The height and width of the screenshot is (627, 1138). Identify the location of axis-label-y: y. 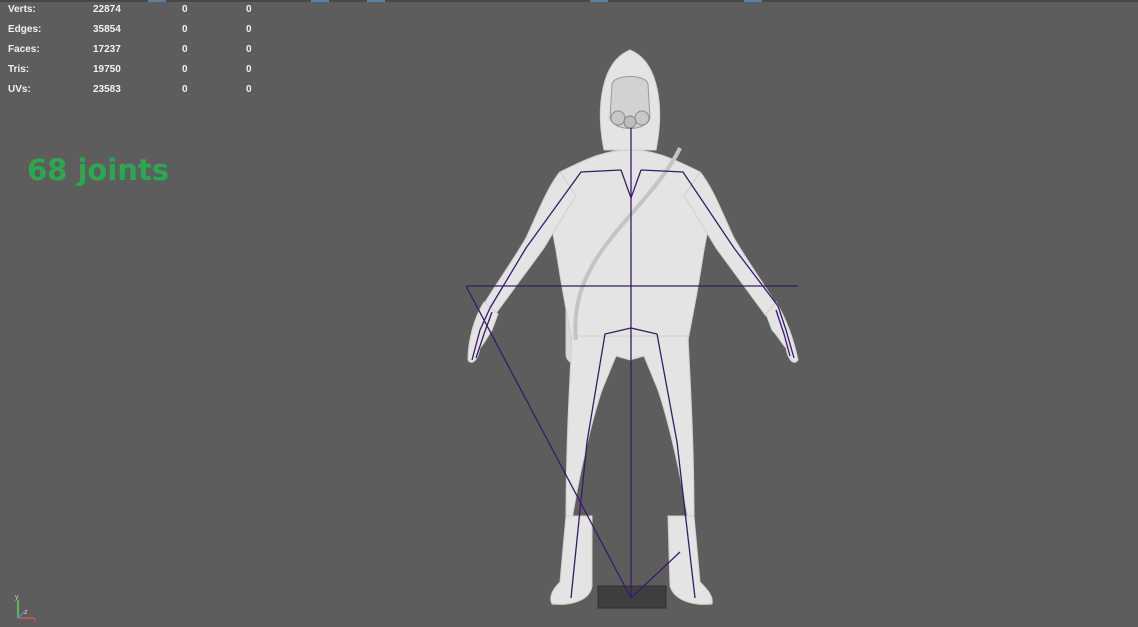
(17, 597).